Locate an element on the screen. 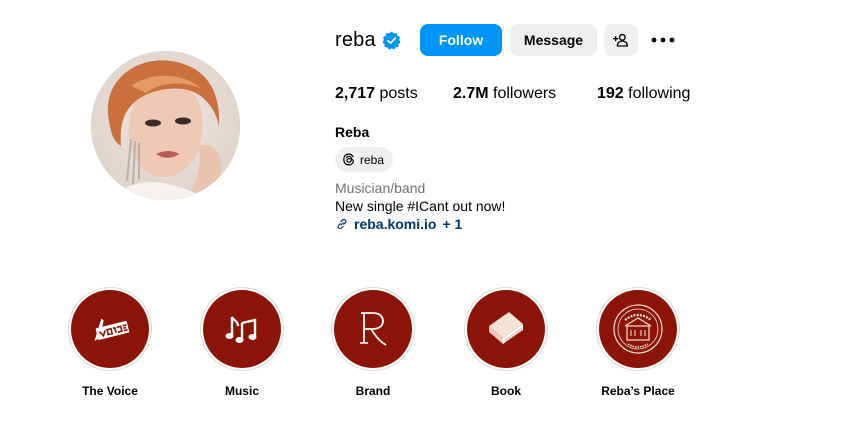  highlight-book: Book is located at coordinates (506, 342).